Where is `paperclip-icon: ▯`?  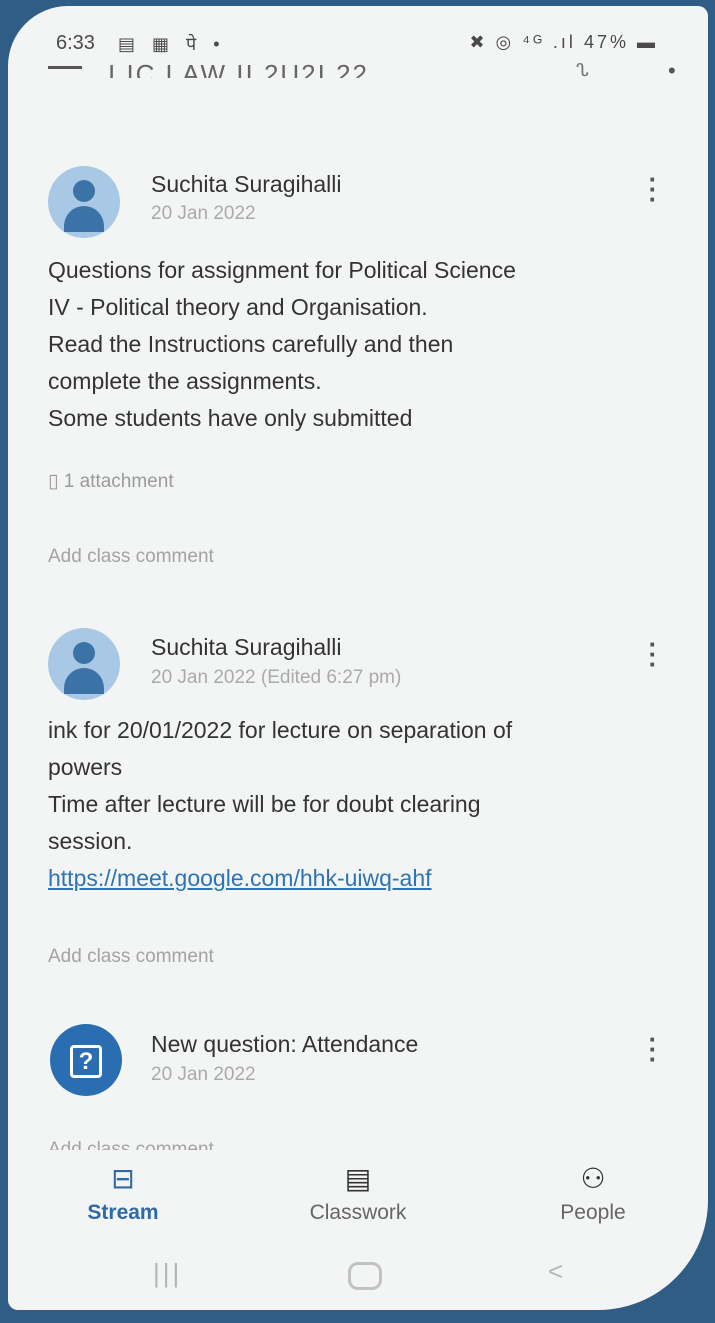
paperclip-icon: ▯ is located at coordinates (53, 481).